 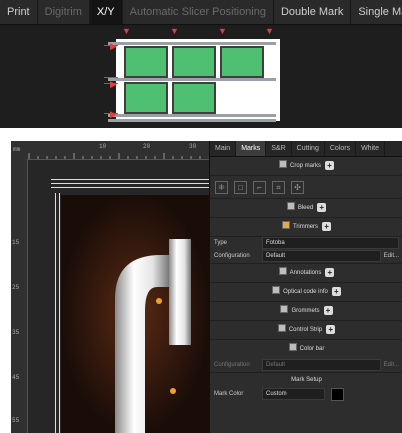 I want to click on bleed-checkbox, so click(x=290, y=206).